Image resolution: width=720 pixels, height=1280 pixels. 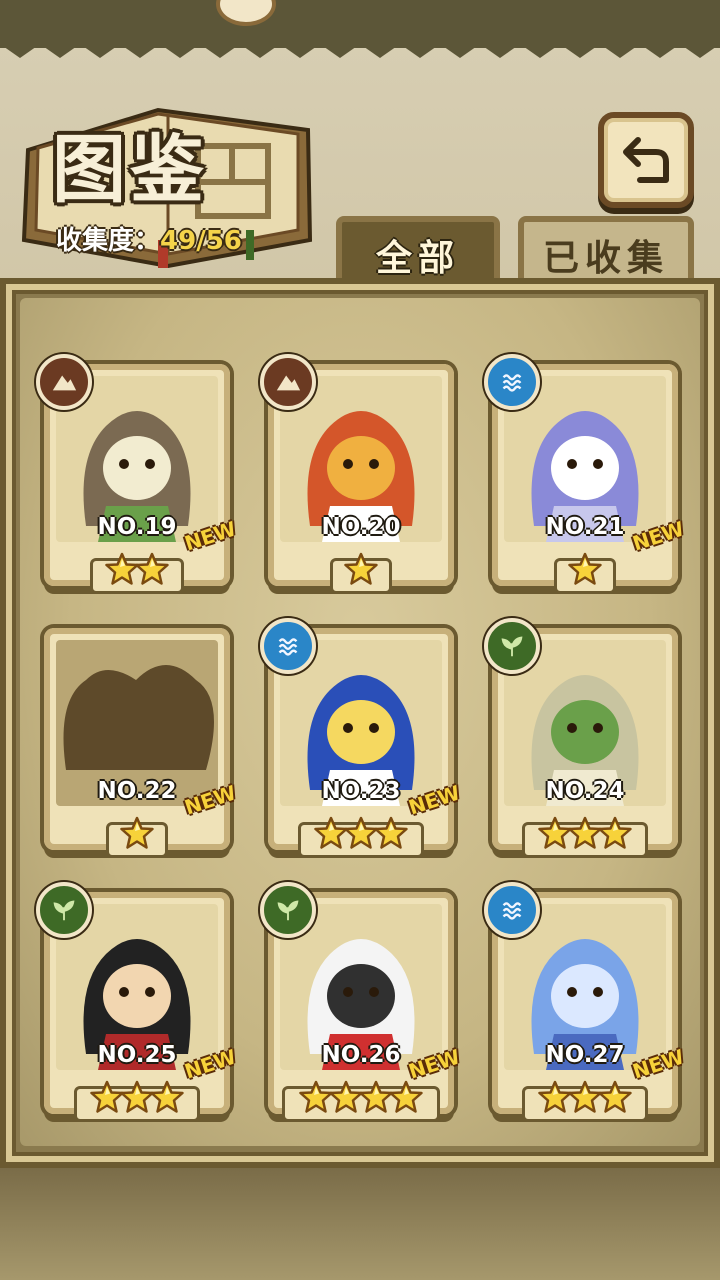 I want to click on card-number: NO.20, so click(x=361, y=527).